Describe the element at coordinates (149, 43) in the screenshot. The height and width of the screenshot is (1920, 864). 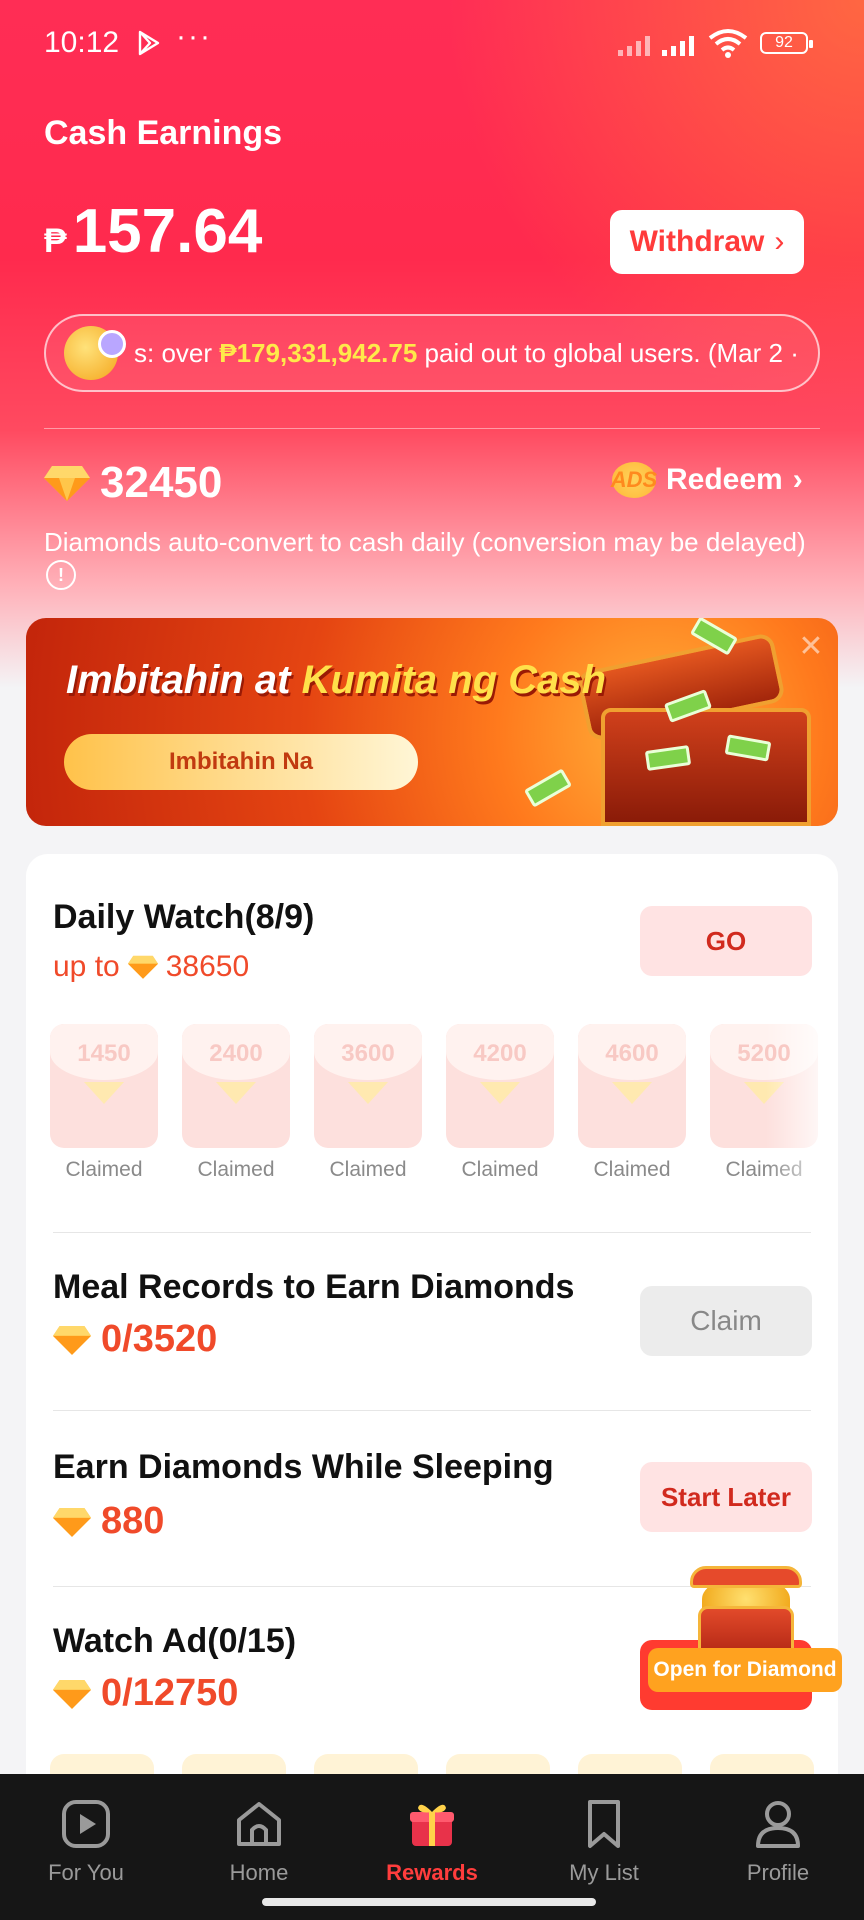
I see `play-store-icon` at that location.